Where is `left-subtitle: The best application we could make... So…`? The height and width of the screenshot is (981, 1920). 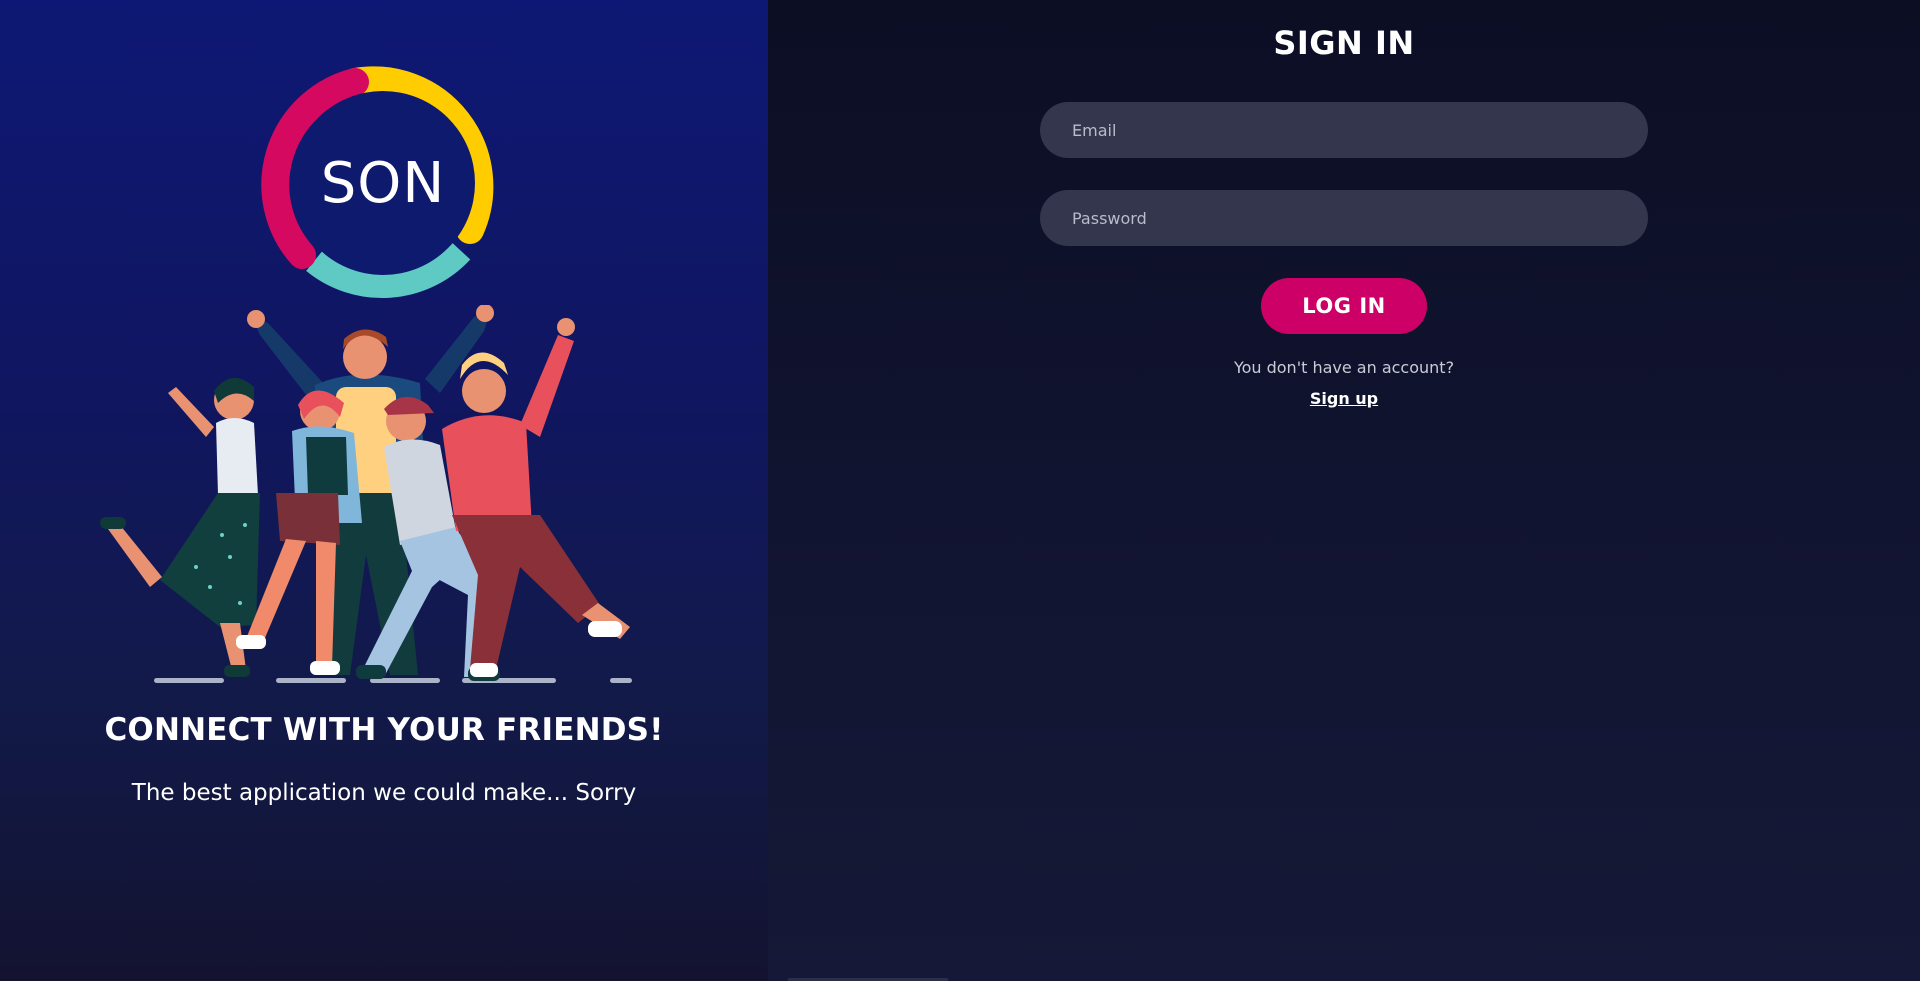 left-subtitle: The best application we could make... So… is located at coordinates (384, 793).